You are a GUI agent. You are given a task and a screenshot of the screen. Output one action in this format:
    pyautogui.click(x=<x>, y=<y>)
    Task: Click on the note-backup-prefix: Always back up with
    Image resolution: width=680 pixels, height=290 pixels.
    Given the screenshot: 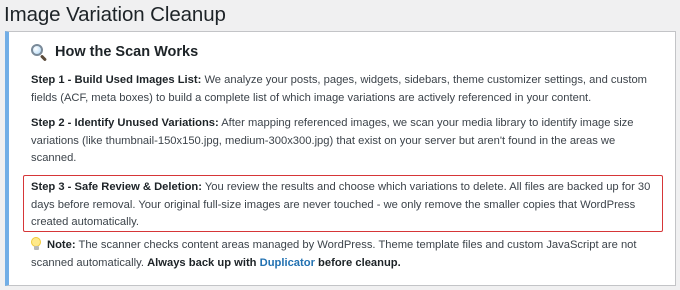 What is the action you would take?
    pyautogui.click(x=203, y=262)
    